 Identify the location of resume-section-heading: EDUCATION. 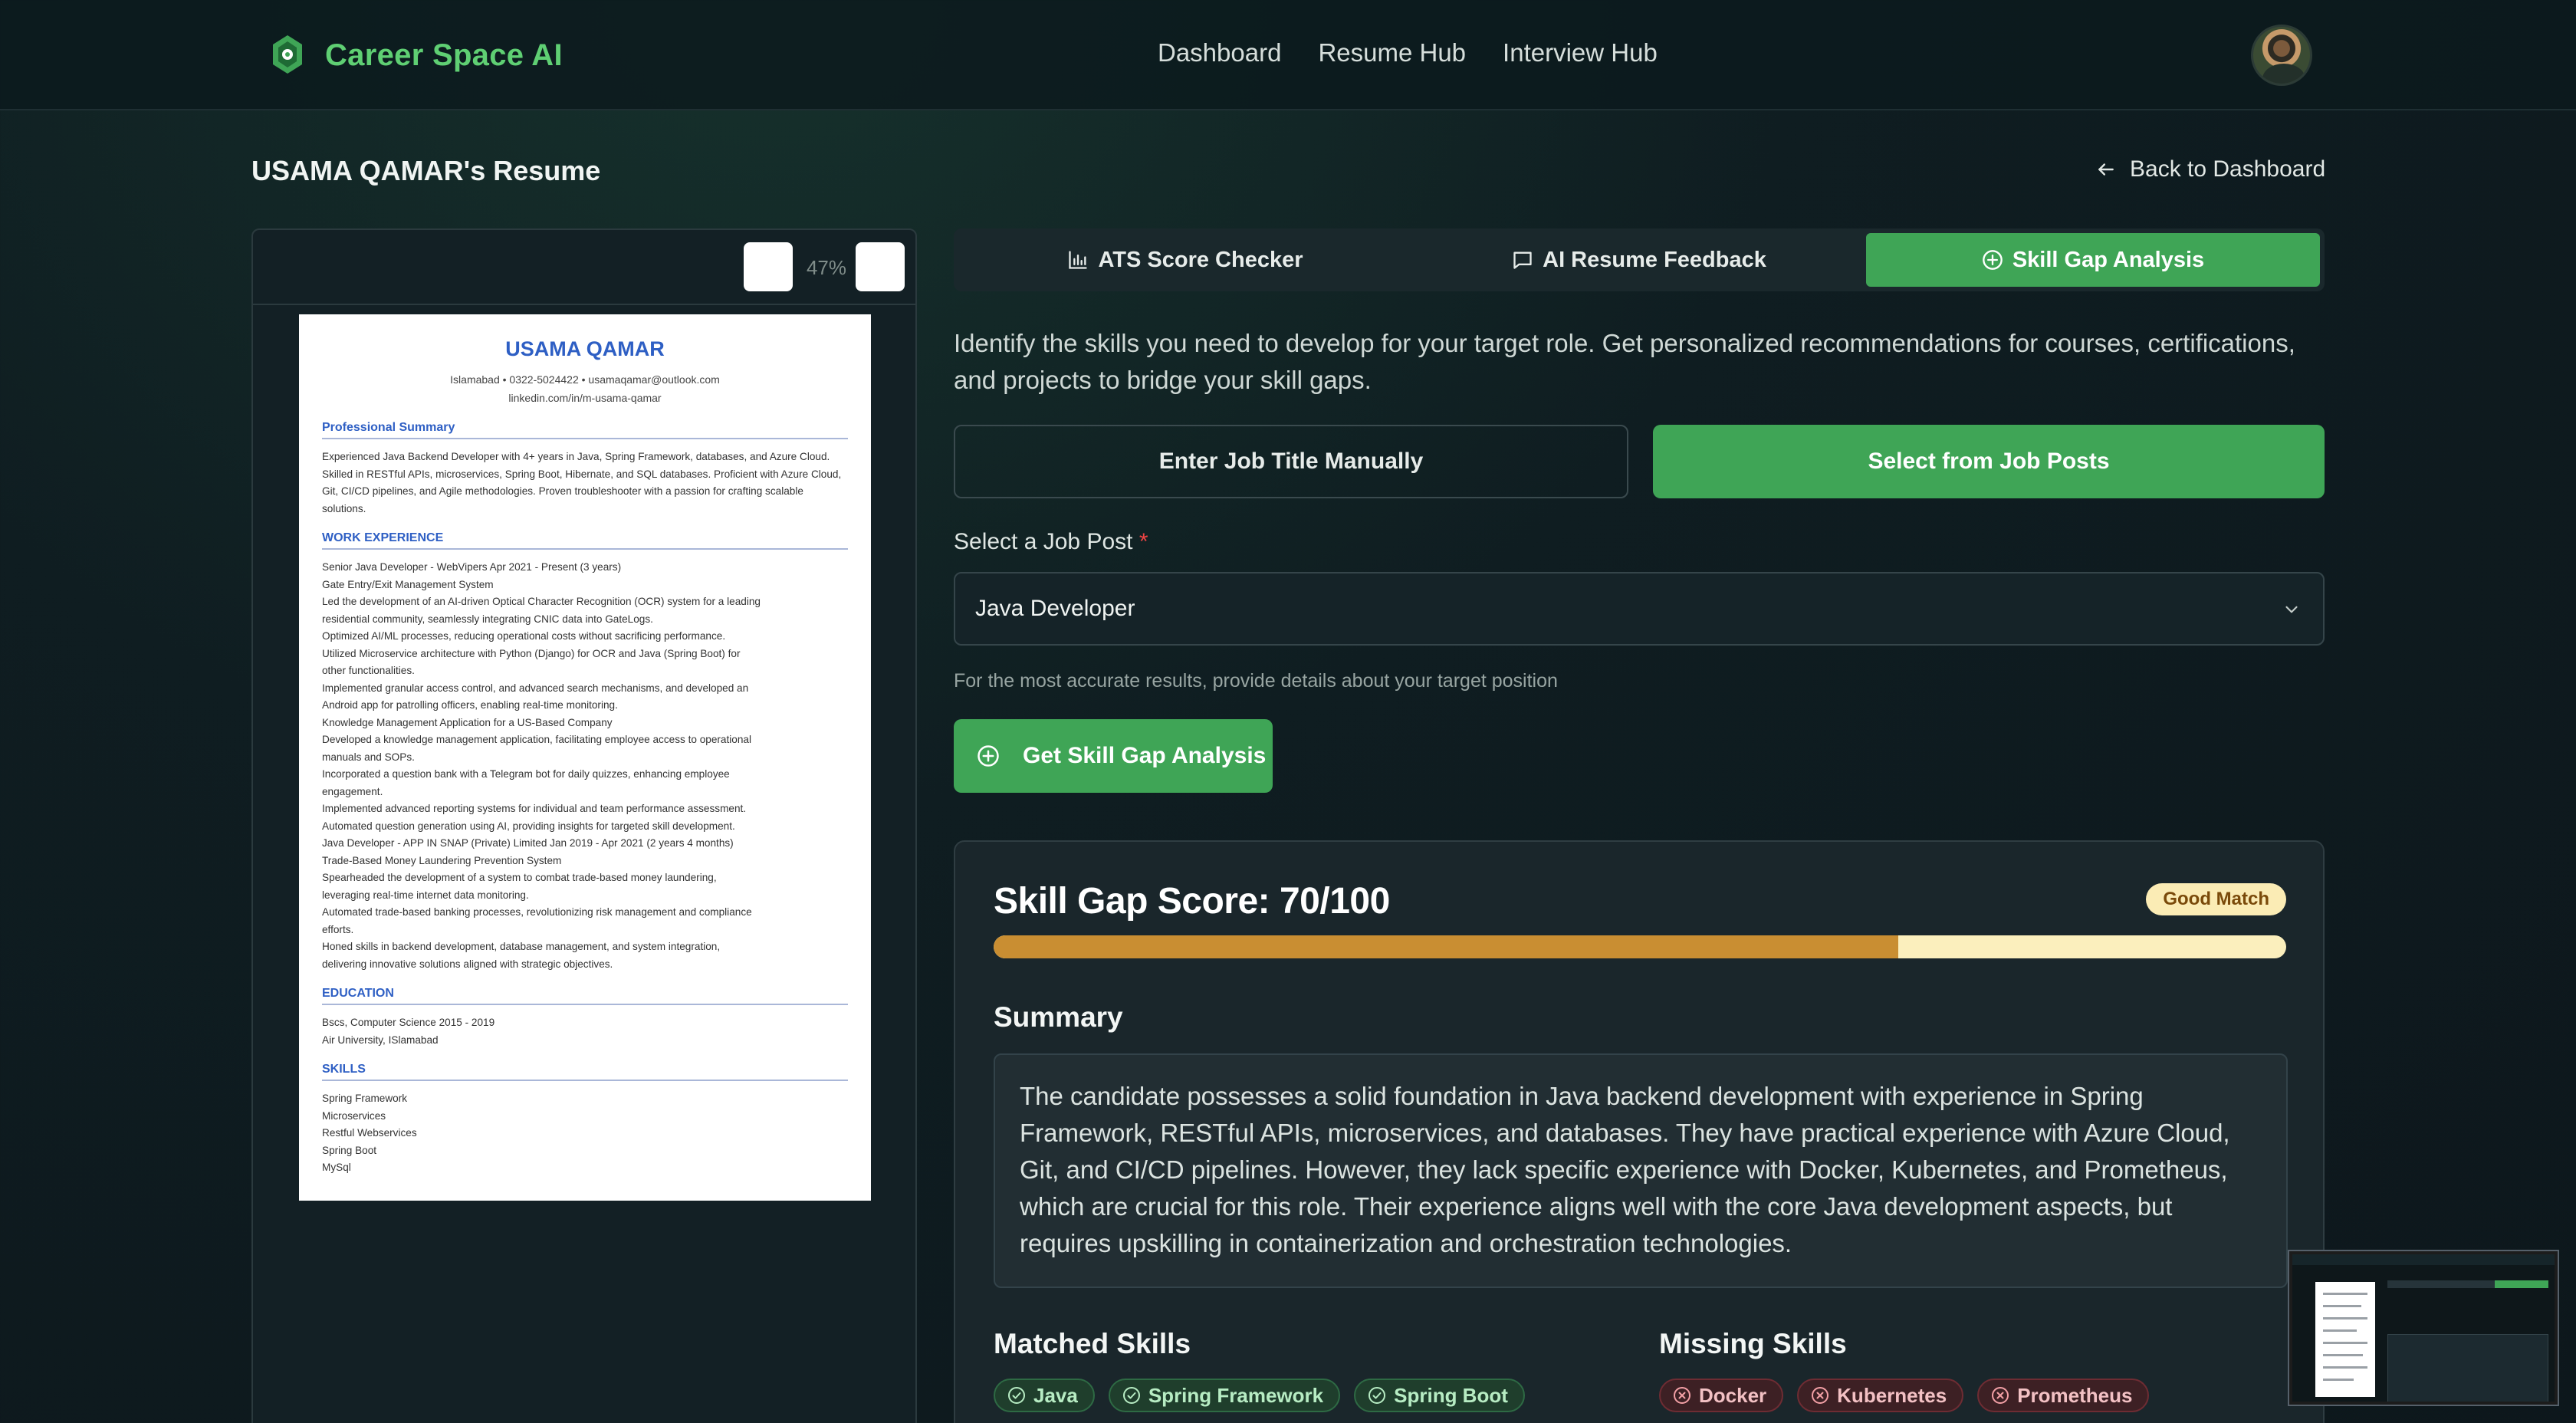
(585, 996).